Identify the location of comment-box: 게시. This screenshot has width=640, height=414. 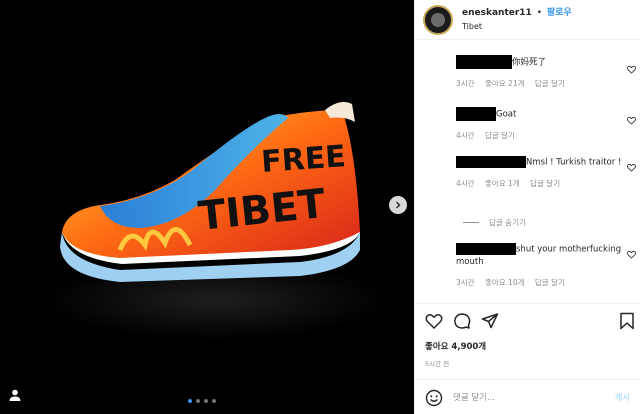
(527, 396).